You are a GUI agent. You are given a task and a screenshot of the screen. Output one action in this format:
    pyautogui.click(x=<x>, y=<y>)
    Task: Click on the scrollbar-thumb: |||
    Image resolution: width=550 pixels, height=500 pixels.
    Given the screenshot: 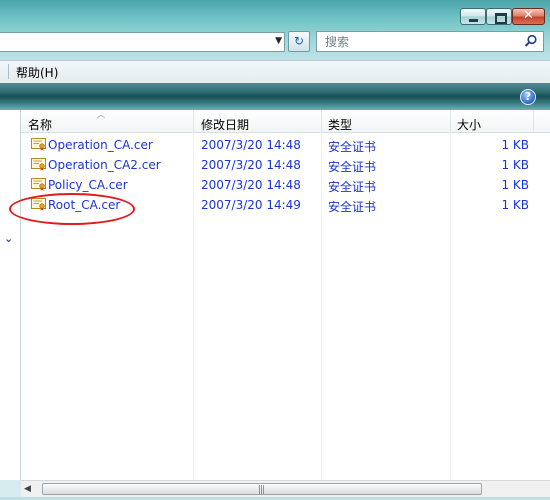 What is the action you would take?
    pyautogui.click(x=262, y=489)
    